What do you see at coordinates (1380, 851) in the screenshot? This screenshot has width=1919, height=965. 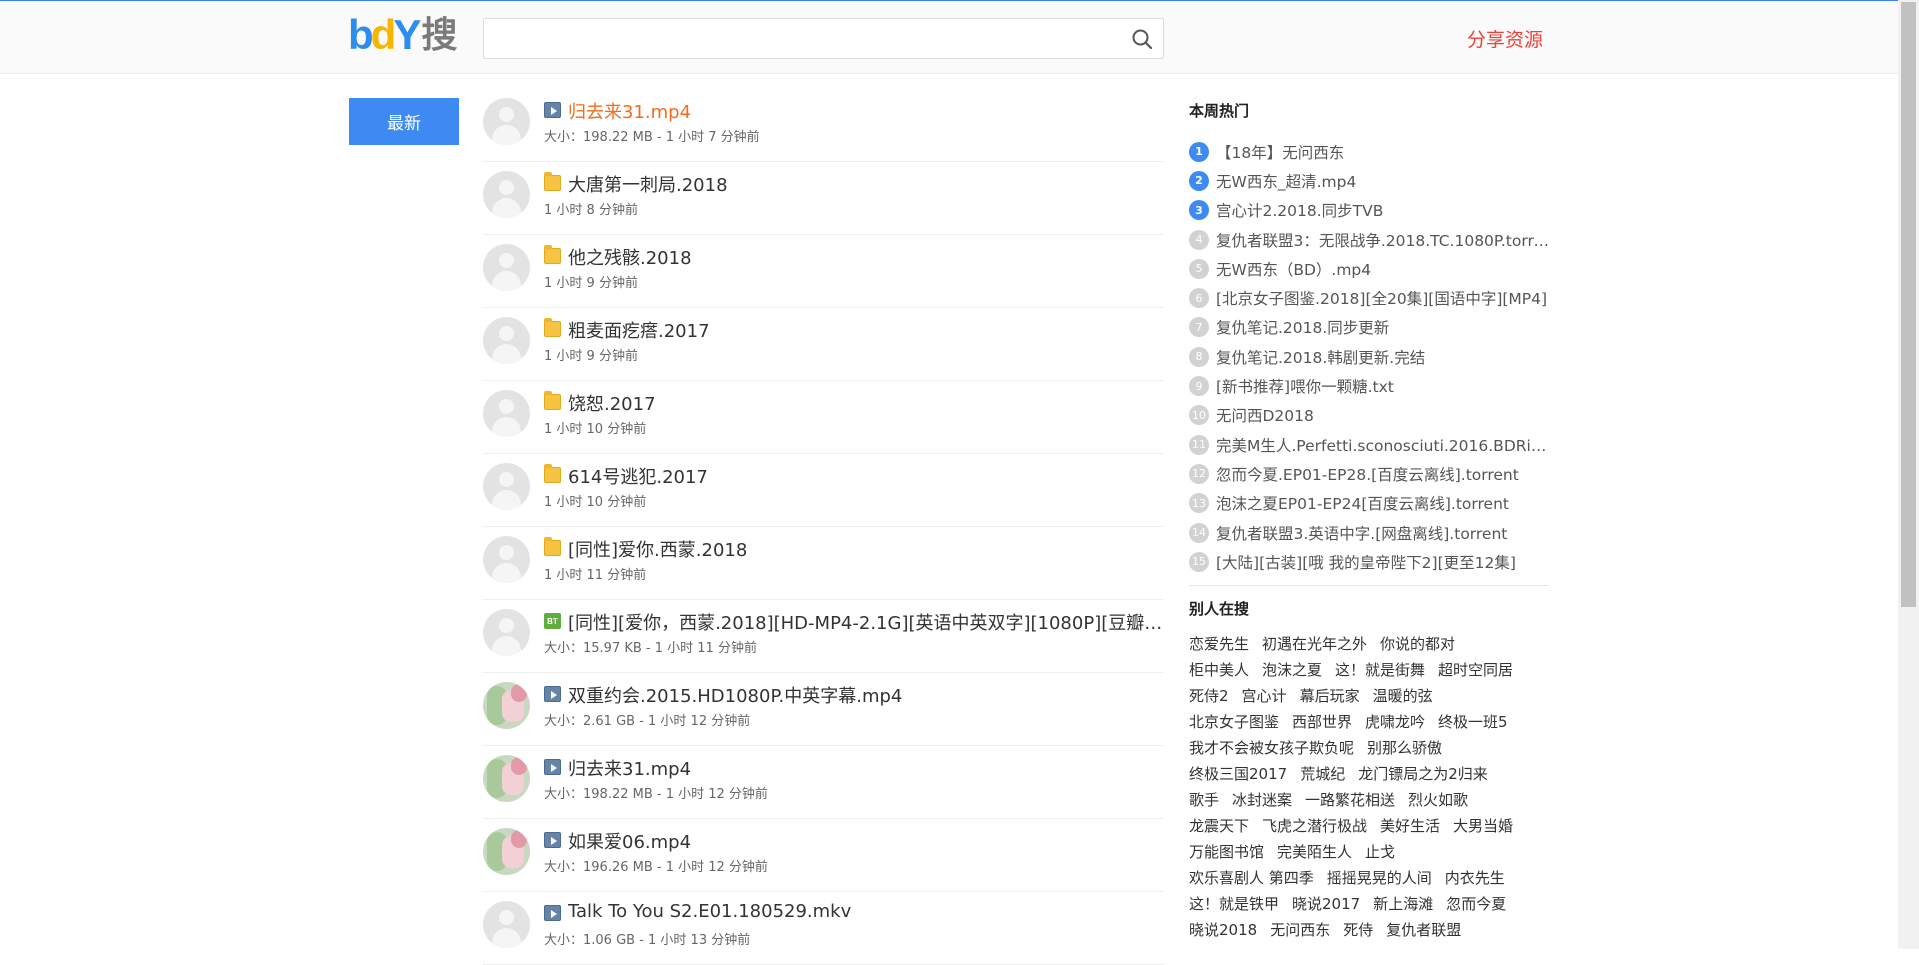 I see `search-tag-link: 止戈` at bounding box center [1380, 851].